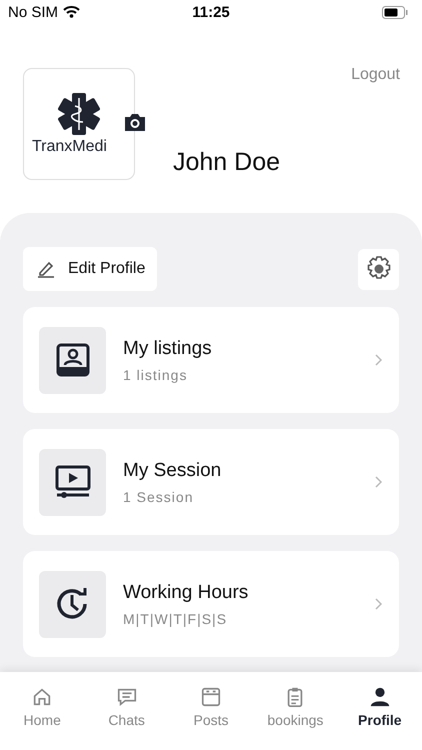 The image size is (422, 750). I want to click on pencil-icon, so click(46, 269).